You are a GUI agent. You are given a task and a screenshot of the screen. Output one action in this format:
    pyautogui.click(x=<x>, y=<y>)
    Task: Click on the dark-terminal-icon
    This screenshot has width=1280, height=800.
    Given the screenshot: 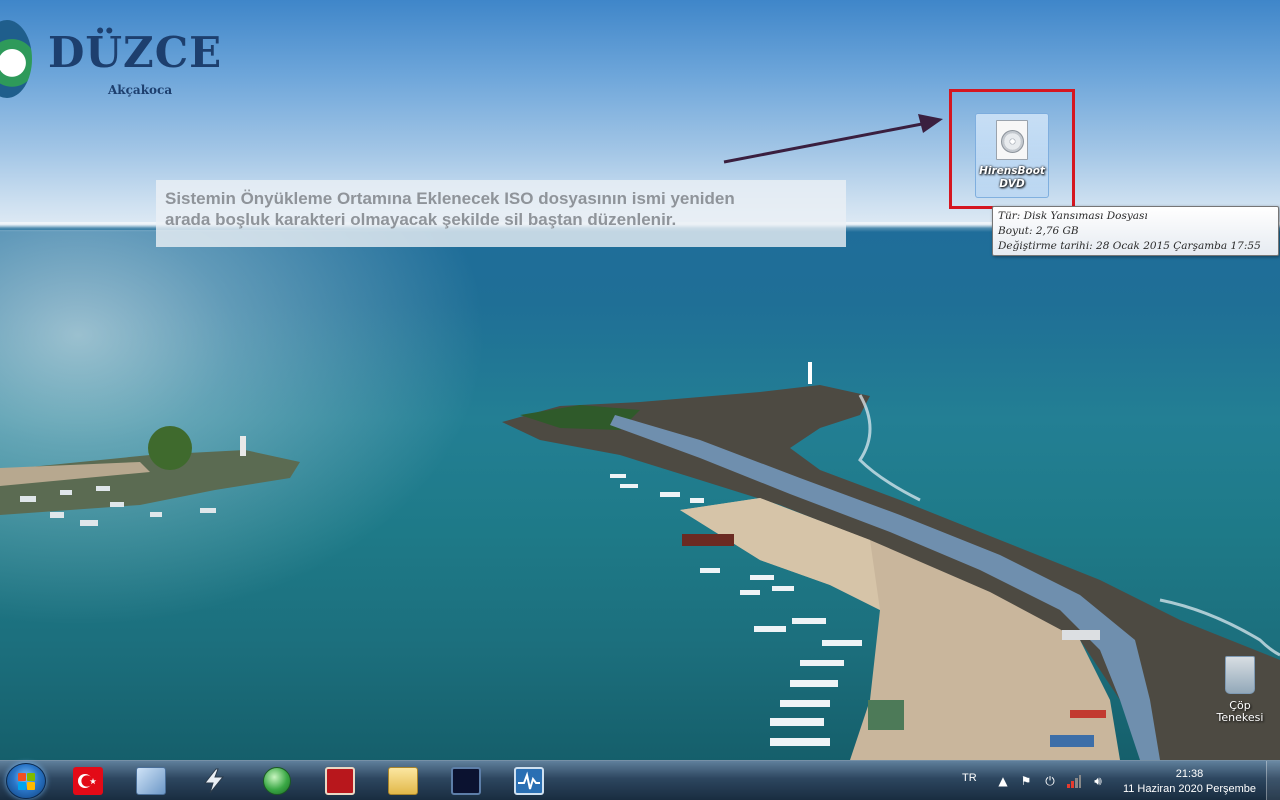 What is the action you would take?
    pyautogui.click(x=466, y=781)
    